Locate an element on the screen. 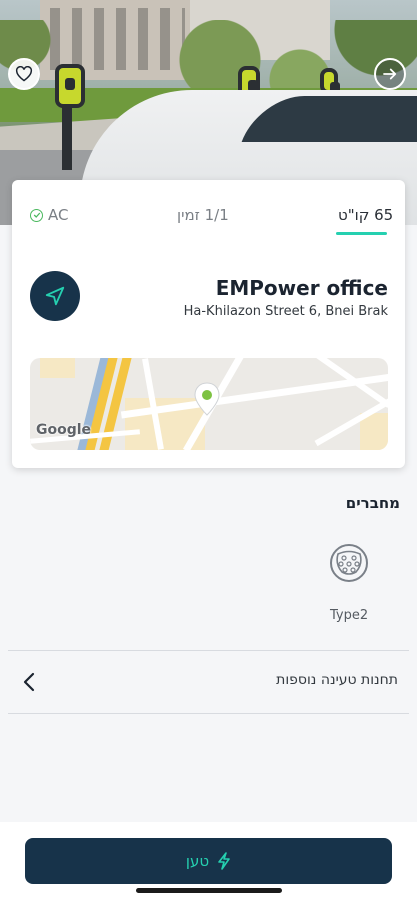 The height and width of the screenshot is (900, 417). favorite-button is located at coordinates (24, 74).